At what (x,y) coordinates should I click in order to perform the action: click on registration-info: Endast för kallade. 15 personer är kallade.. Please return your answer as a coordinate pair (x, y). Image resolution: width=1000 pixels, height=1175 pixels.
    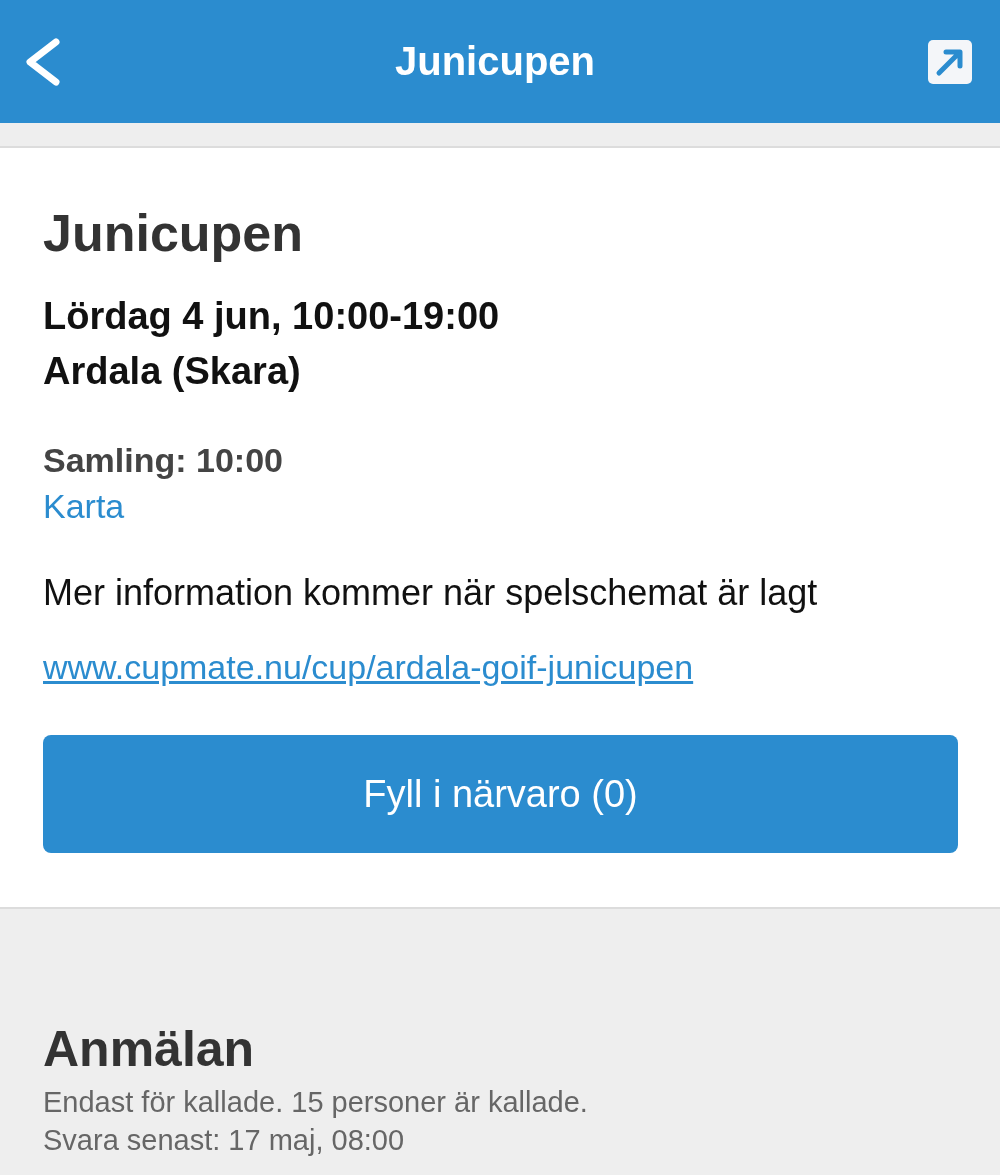
    Looking at the image, I should click on (316, 1102).